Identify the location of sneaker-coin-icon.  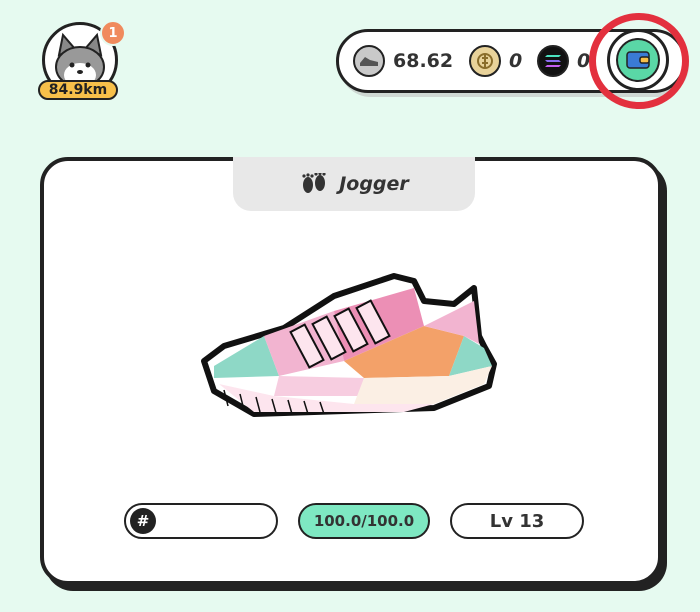
(369, 61).